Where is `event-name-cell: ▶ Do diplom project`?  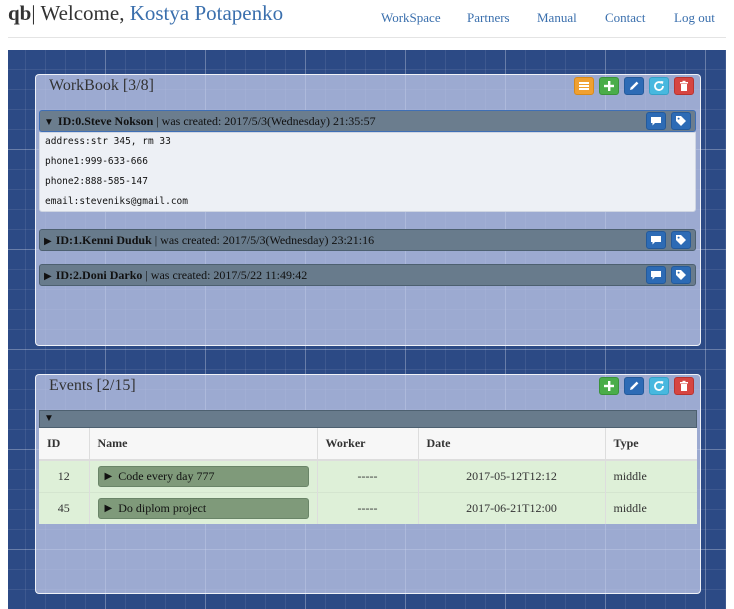 event-name-cell: ▶ Do diplom project is located at coordinates (203, 507).